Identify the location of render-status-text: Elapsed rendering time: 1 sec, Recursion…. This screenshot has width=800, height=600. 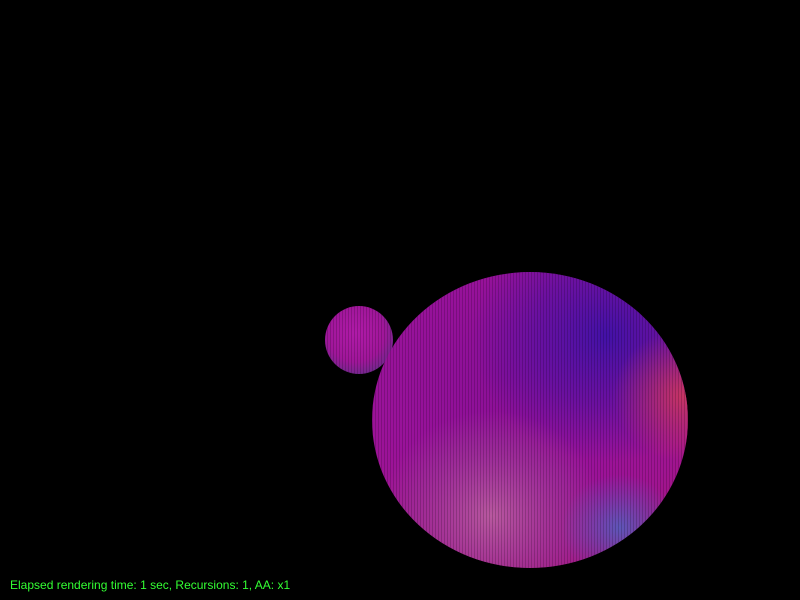
(150, 585).